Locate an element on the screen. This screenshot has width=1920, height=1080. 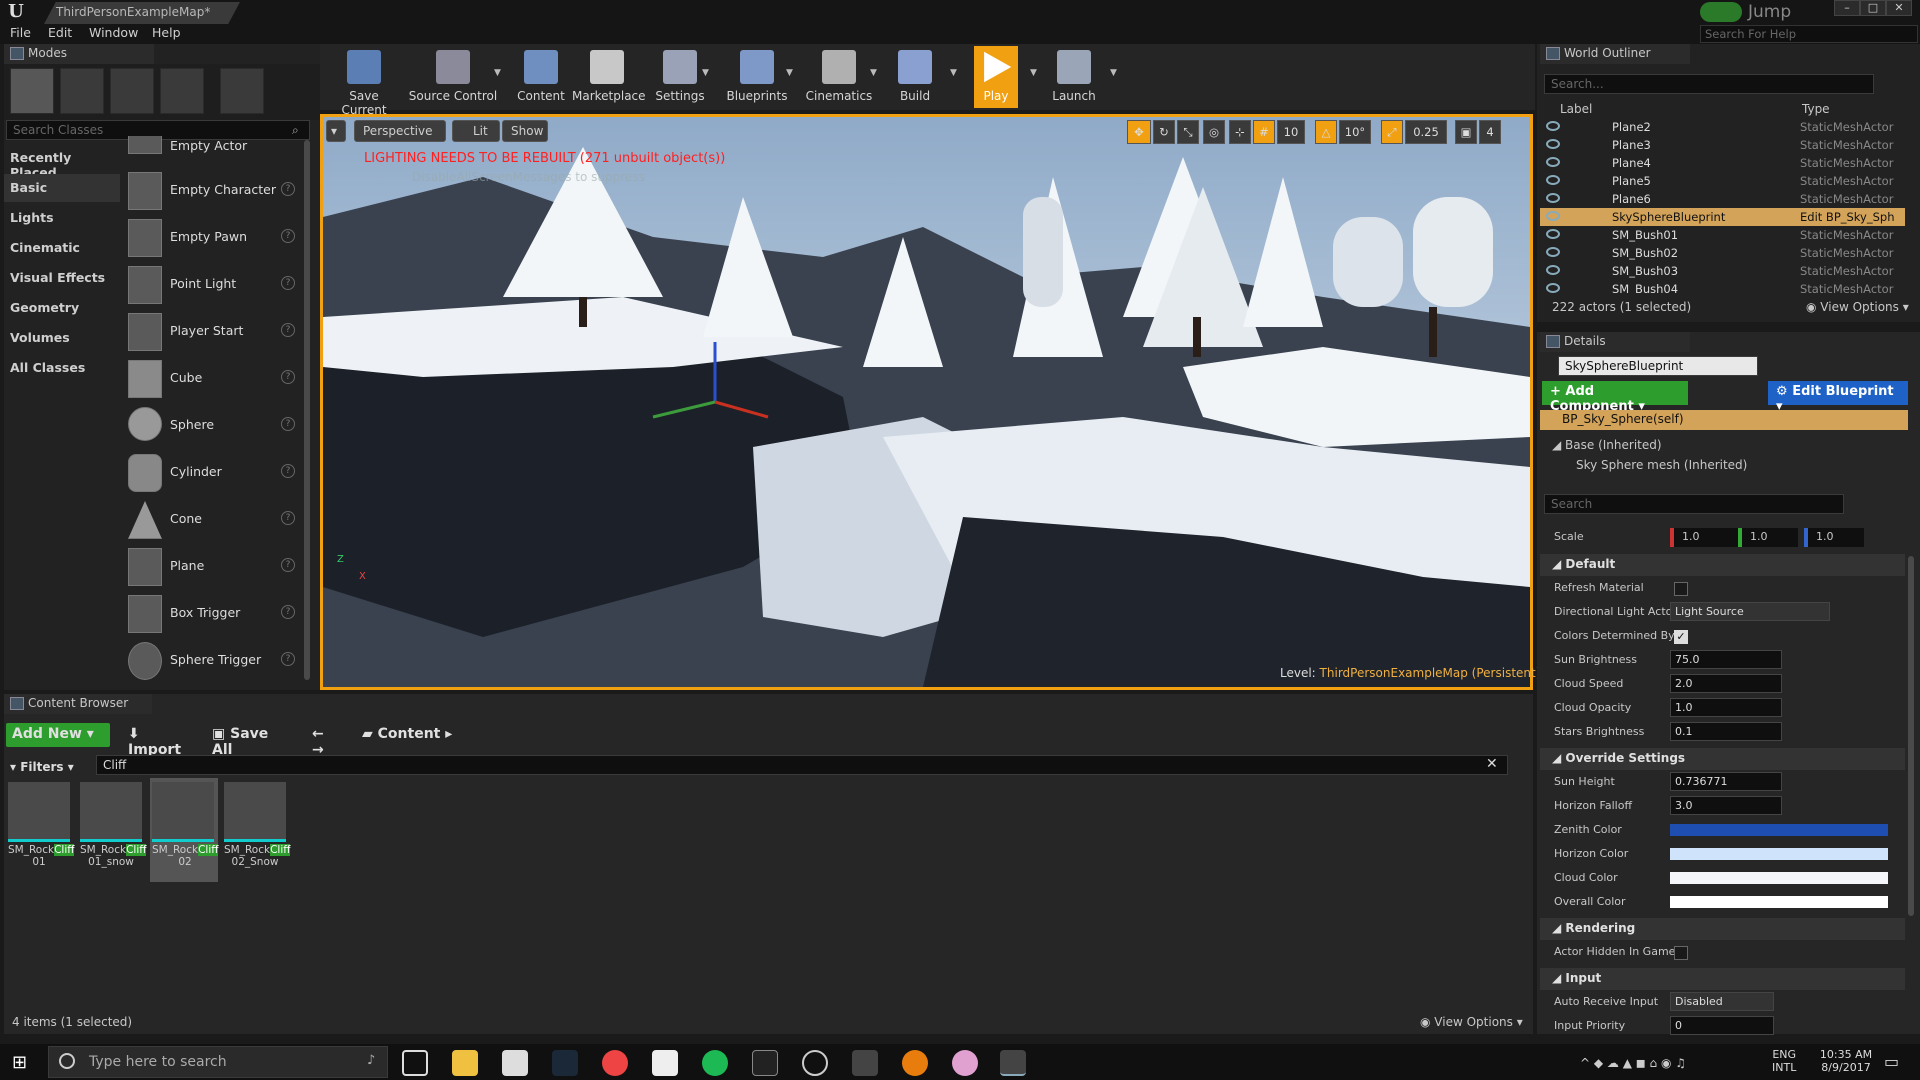
scale-label: Scale is located at coordinates (1569, 536).